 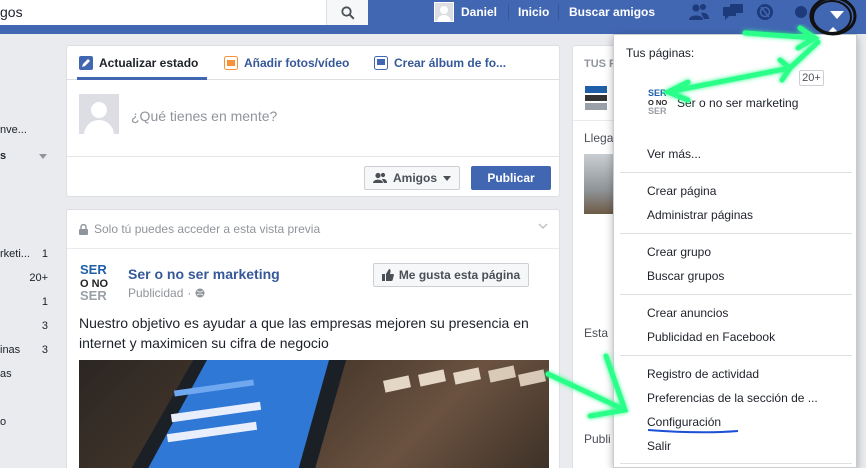 I want to click on privacy-icon, so click(x=801, y=12).